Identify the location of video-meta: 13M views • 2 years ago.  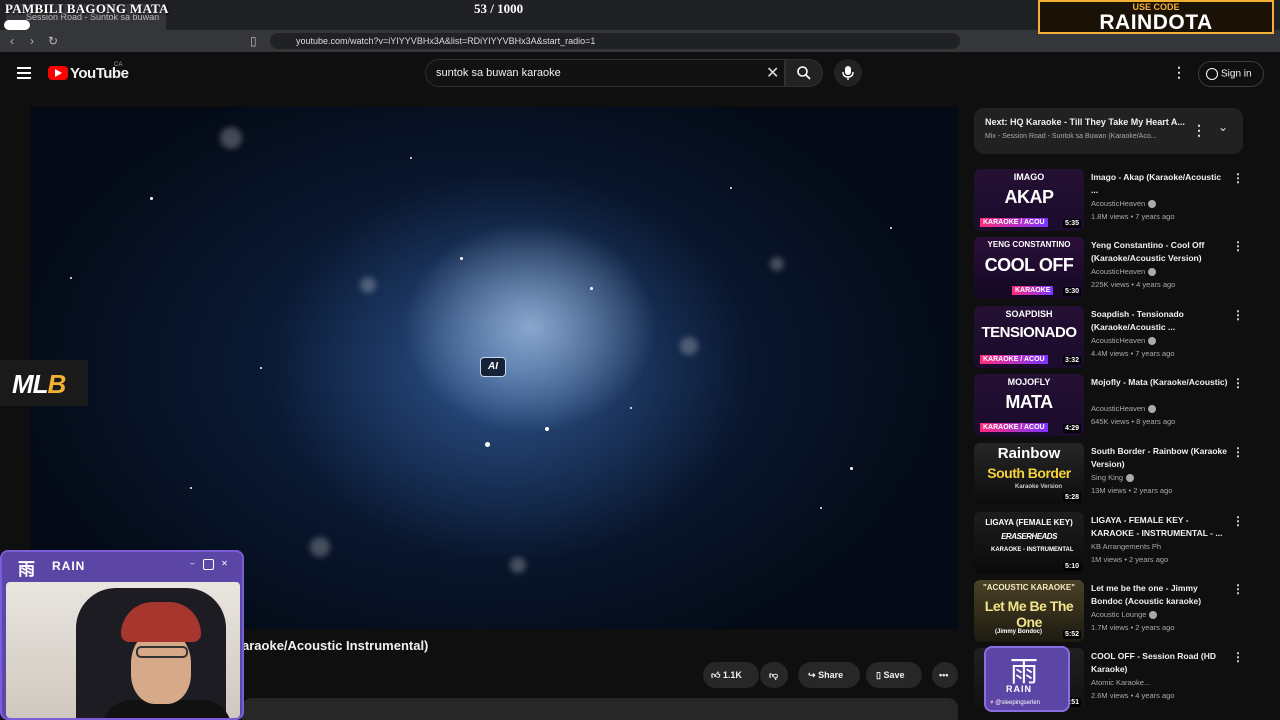
(1132, 490).